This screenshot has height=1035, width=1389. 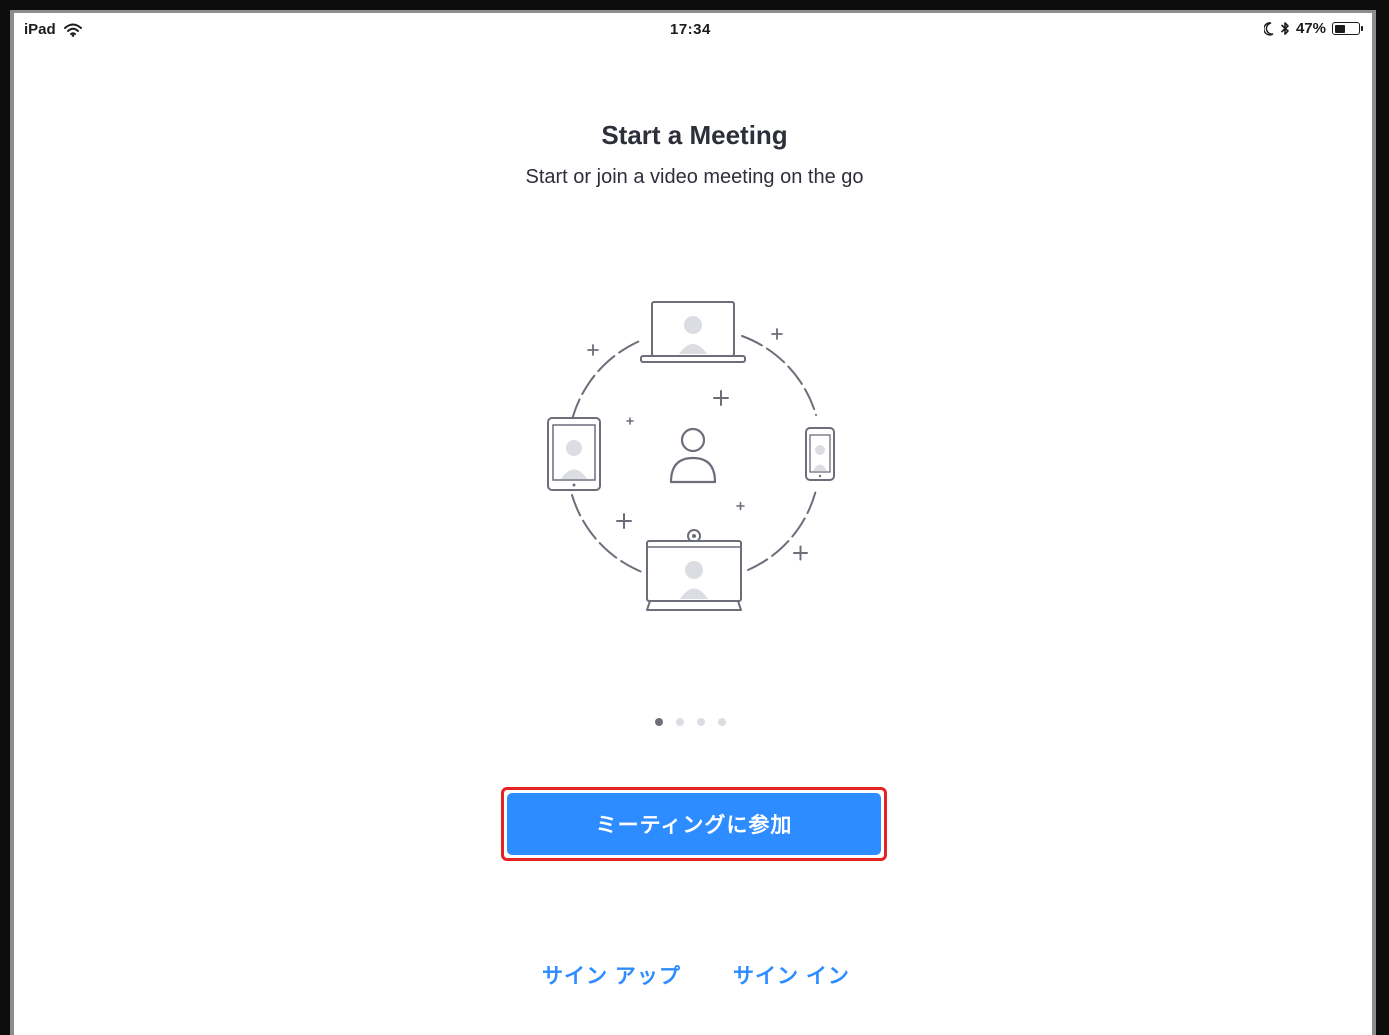 I want to click on wifi-icon, so click(x=72, y=30).